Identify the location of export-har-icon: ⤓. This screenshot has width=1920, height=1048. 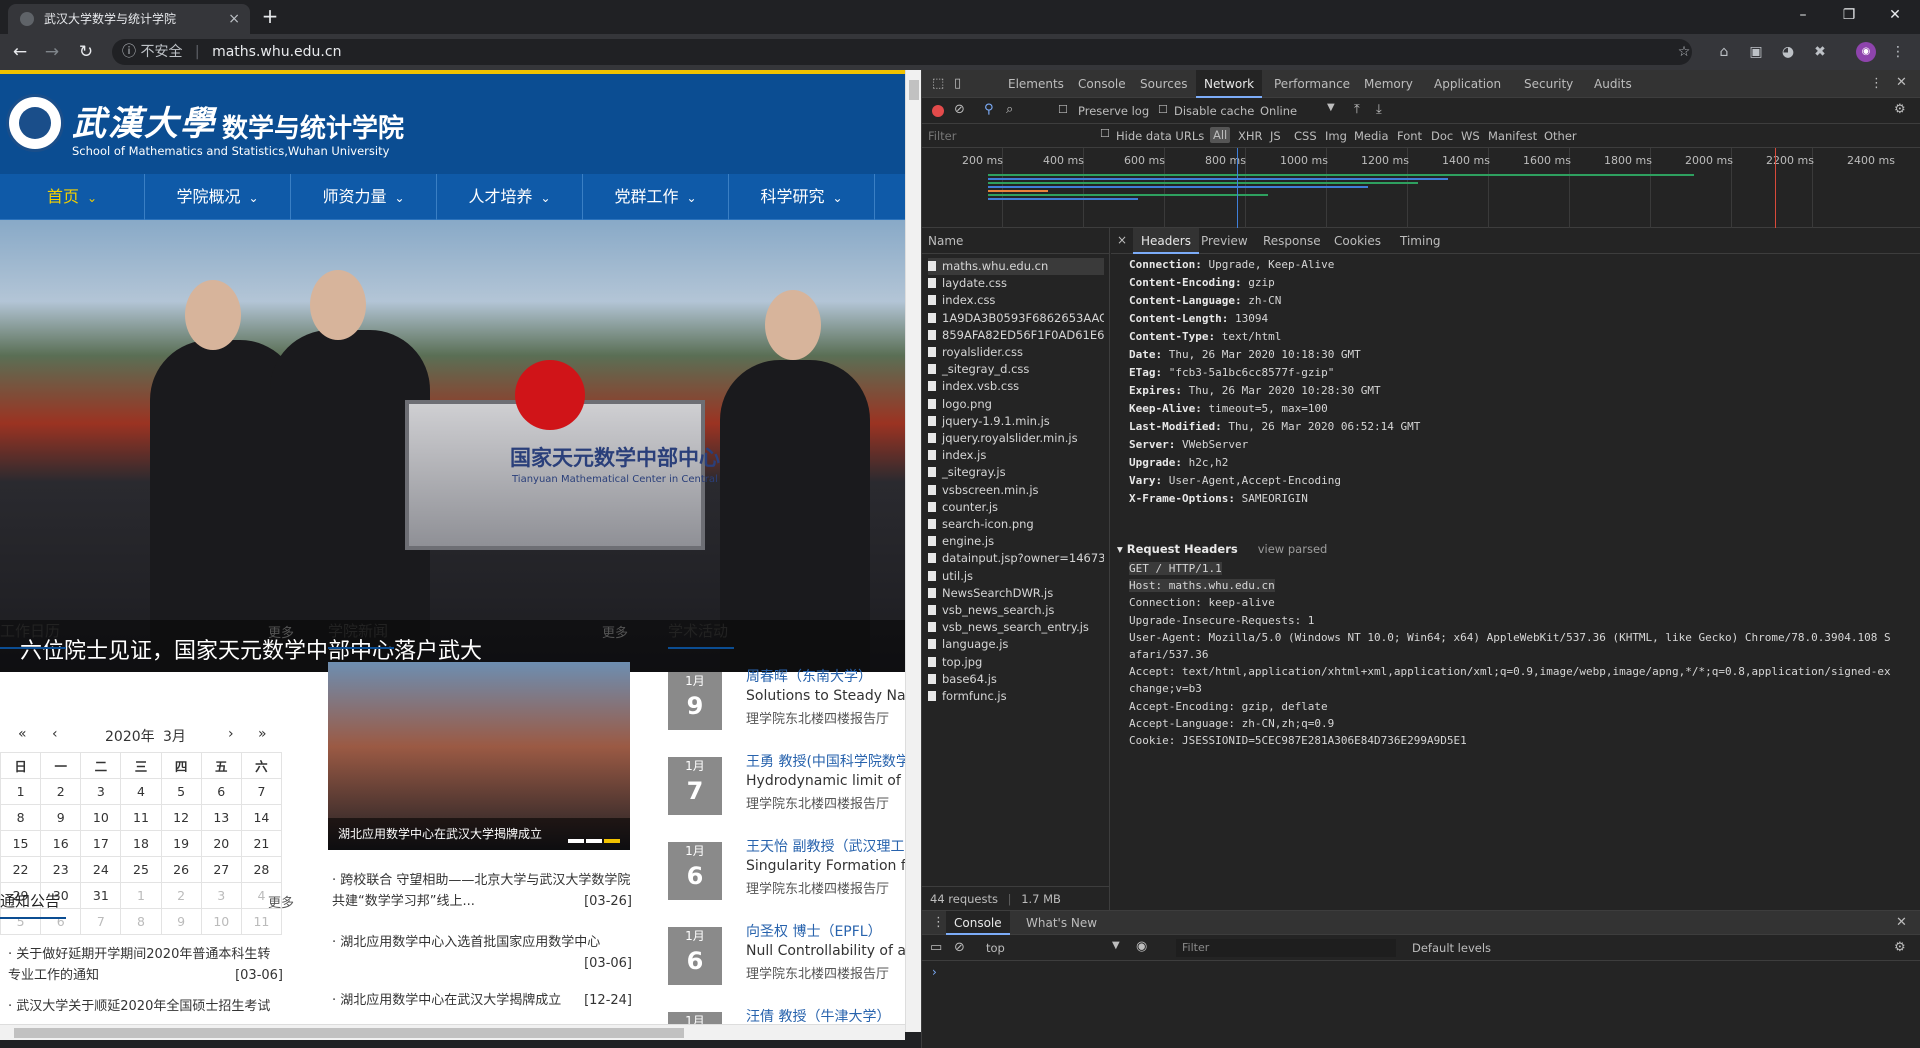
(1379, 109).